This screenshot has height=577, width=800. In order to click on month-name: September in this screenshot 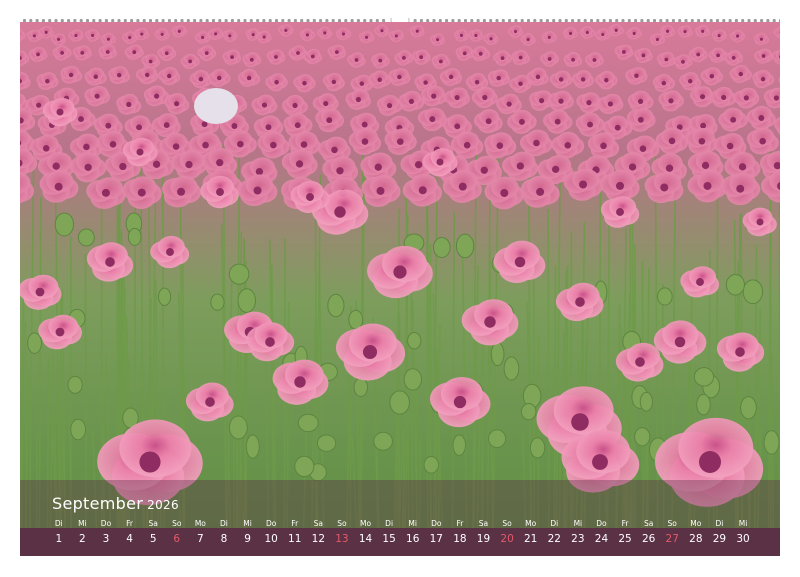, I will do `click(98, 503)`.